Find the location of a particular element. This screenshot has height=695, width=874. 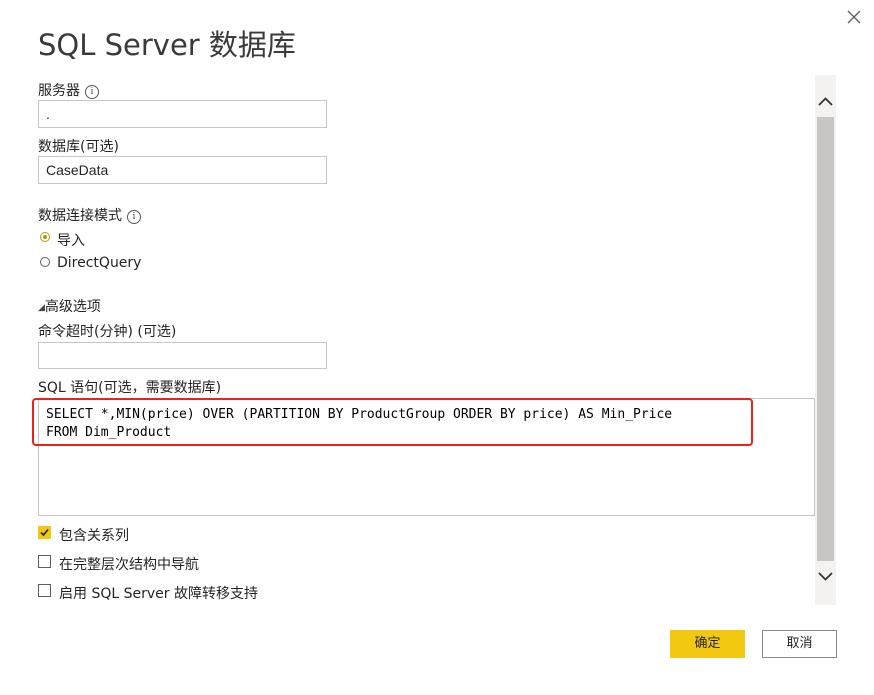

checkbox-navigate-hierarchy: 在完整层次结构中导航 is located at coordinates (133, 563).